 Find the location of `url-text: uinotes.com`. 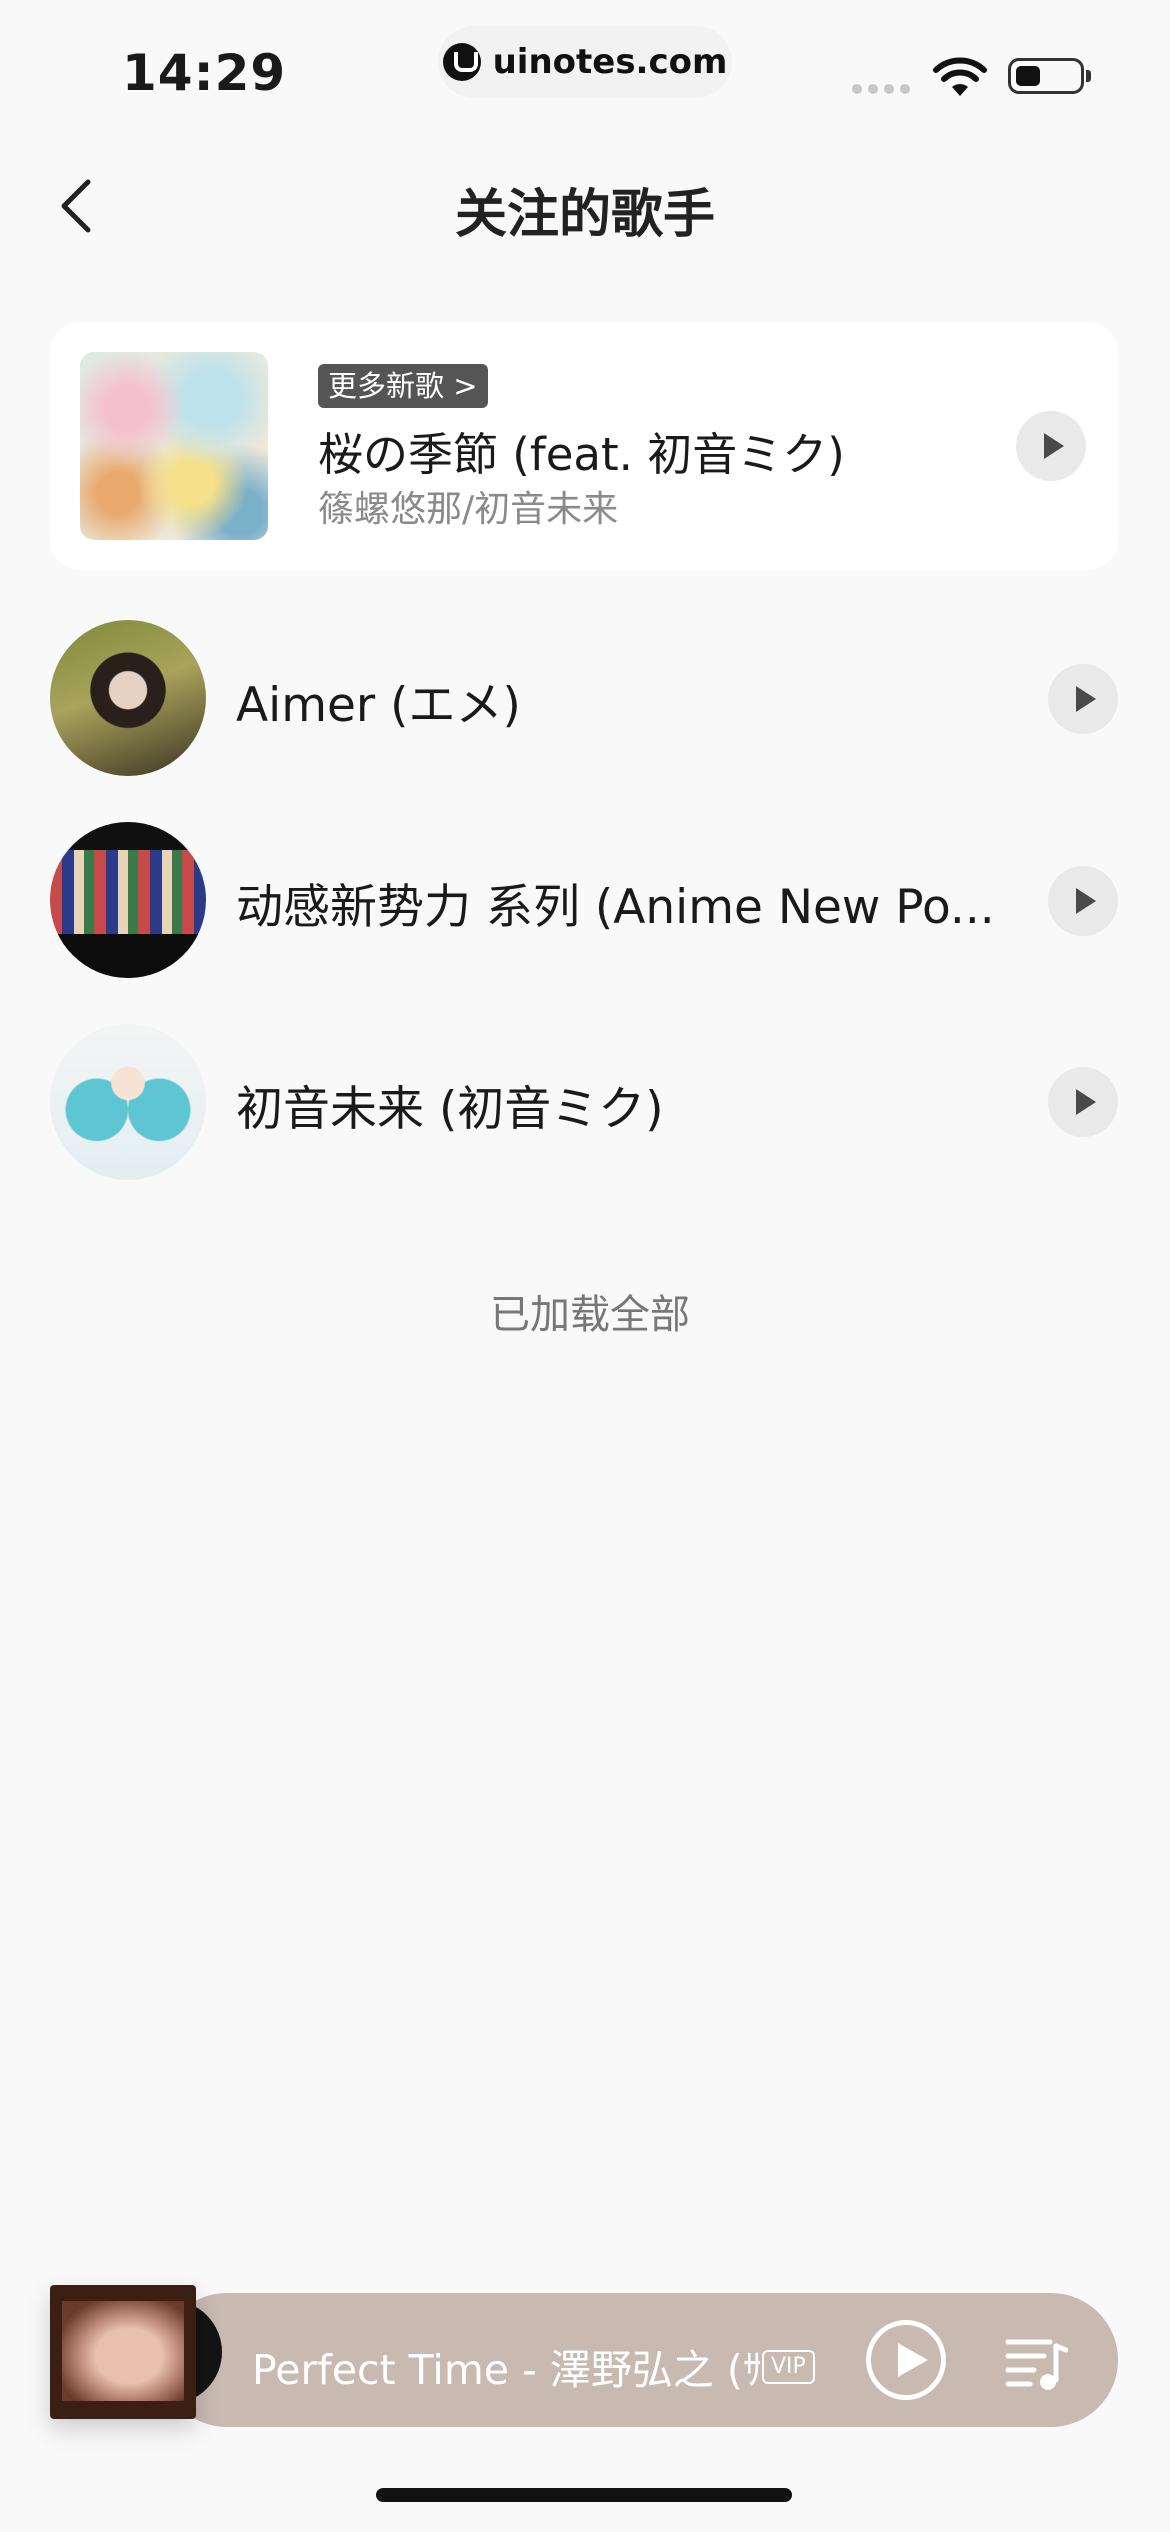

url-text: uinotes.com is located at coordinates (610, 62).